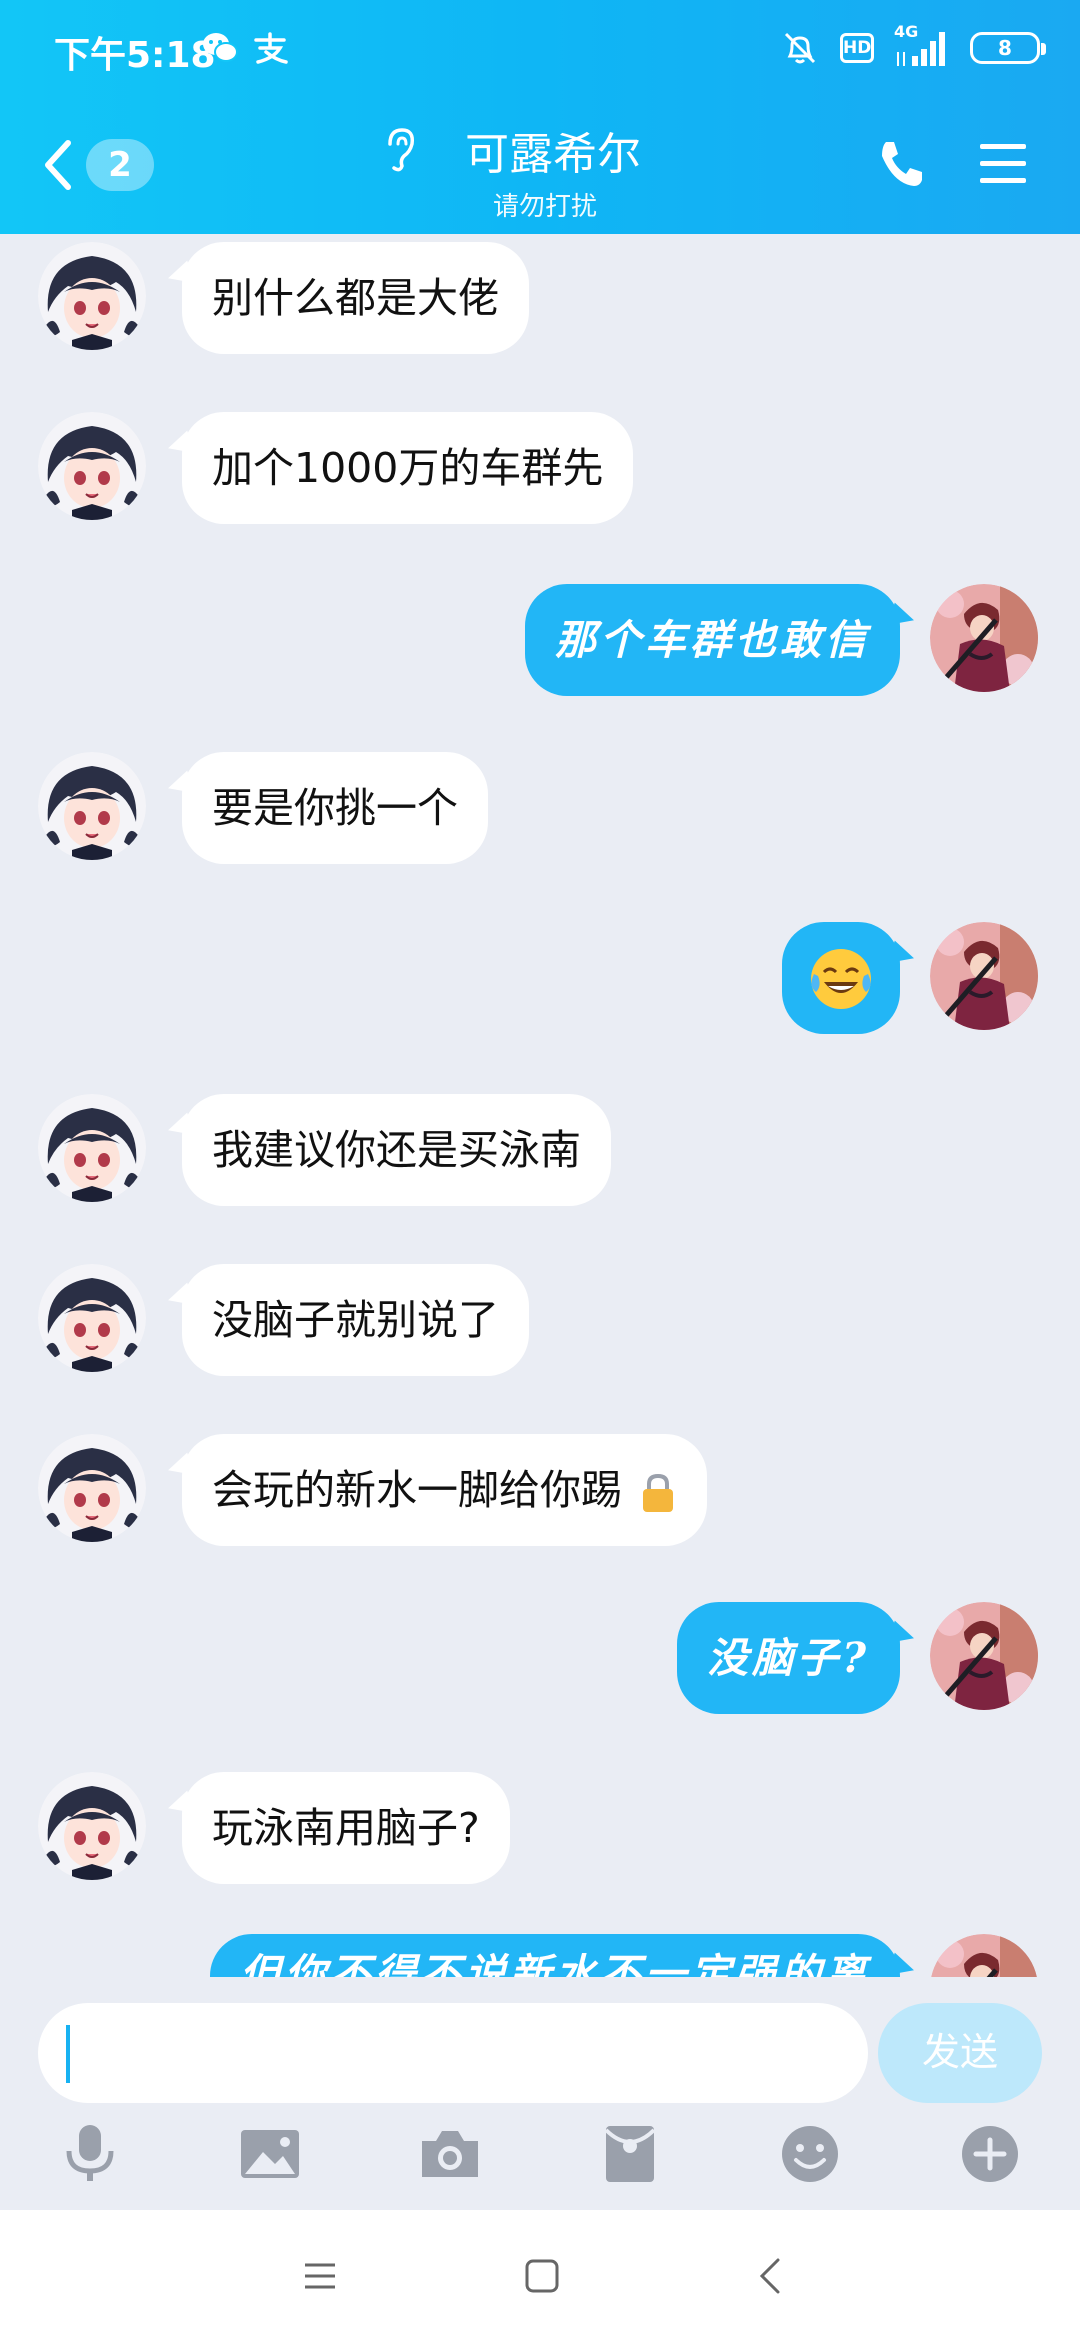  I want to click on message-bubble-peer: 会玩的新水一脚给你踢, so click(445, 1490).